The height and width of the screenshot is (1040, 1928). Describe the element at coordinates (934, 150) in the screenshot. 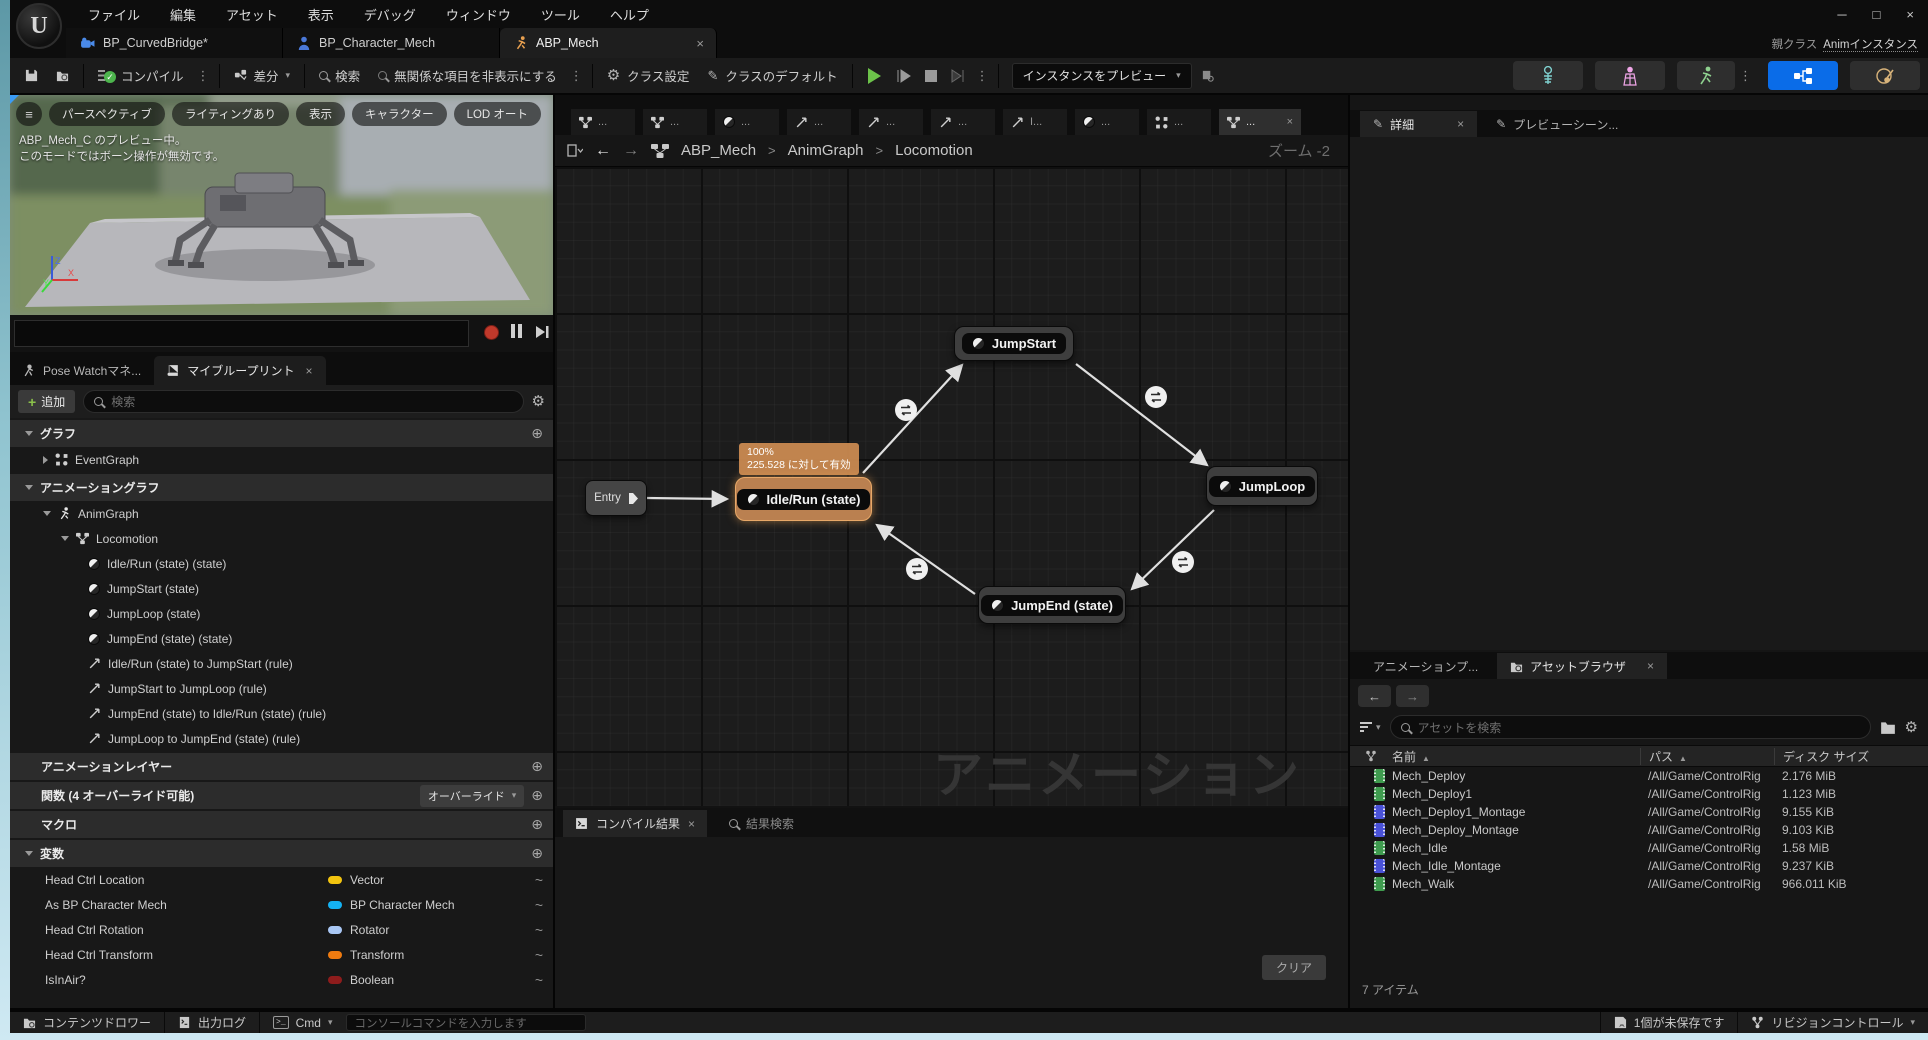

I see `breadcrumb-locomotion: Locomotion` at that location.